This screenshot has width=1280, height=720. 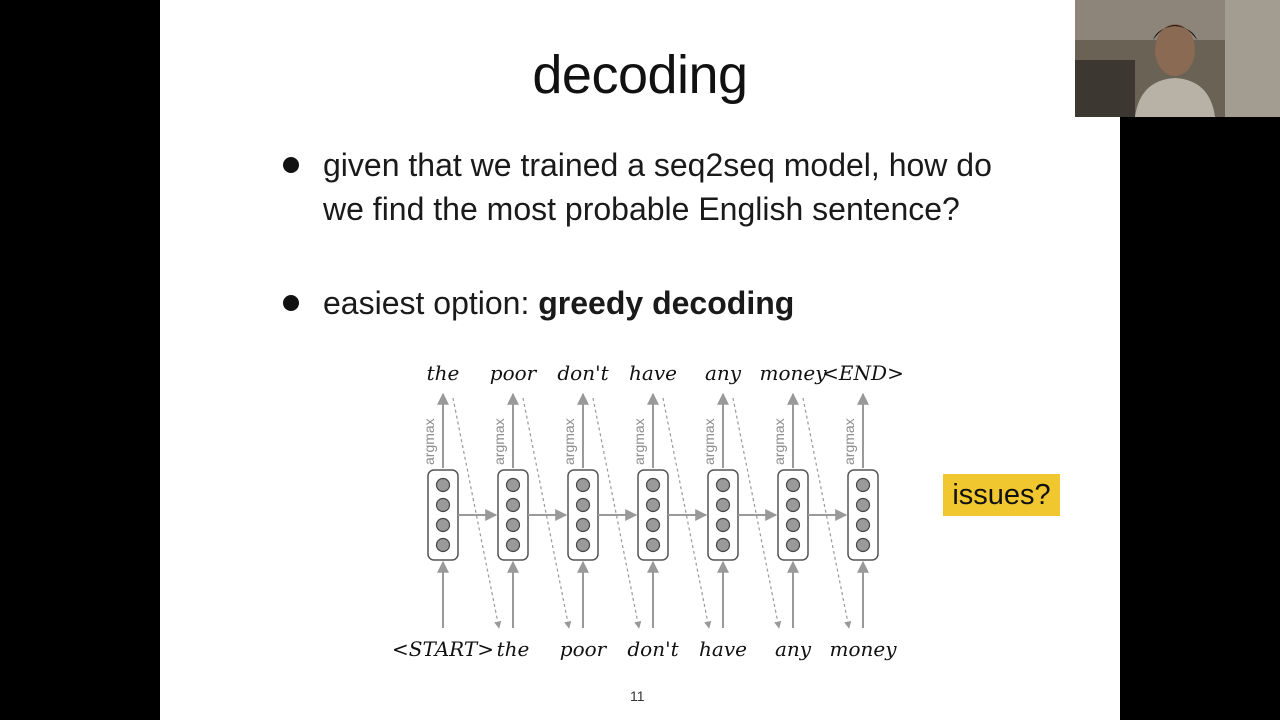 I want to click on input-word: poor, so click(x=584, y=649).